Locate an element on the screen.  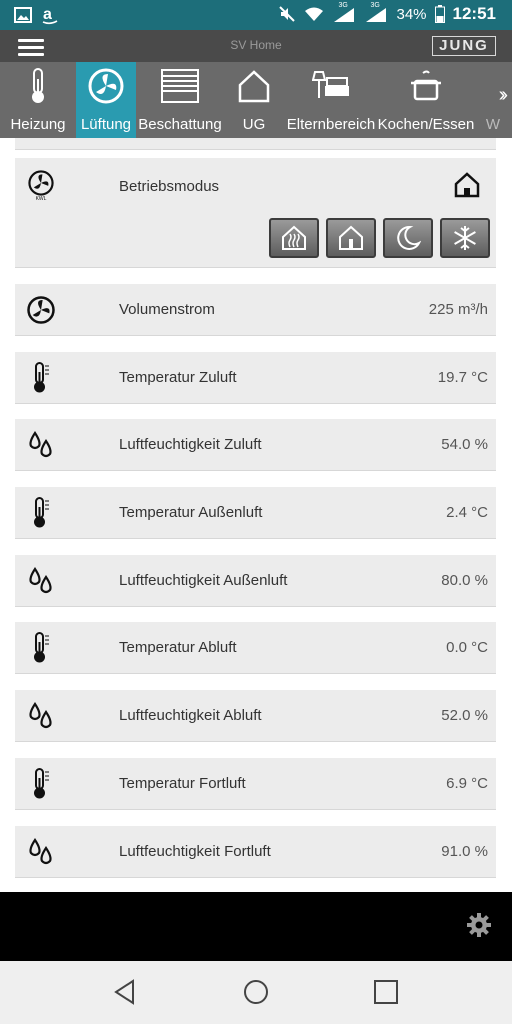
menu-line is located at coordinates (31, 54).